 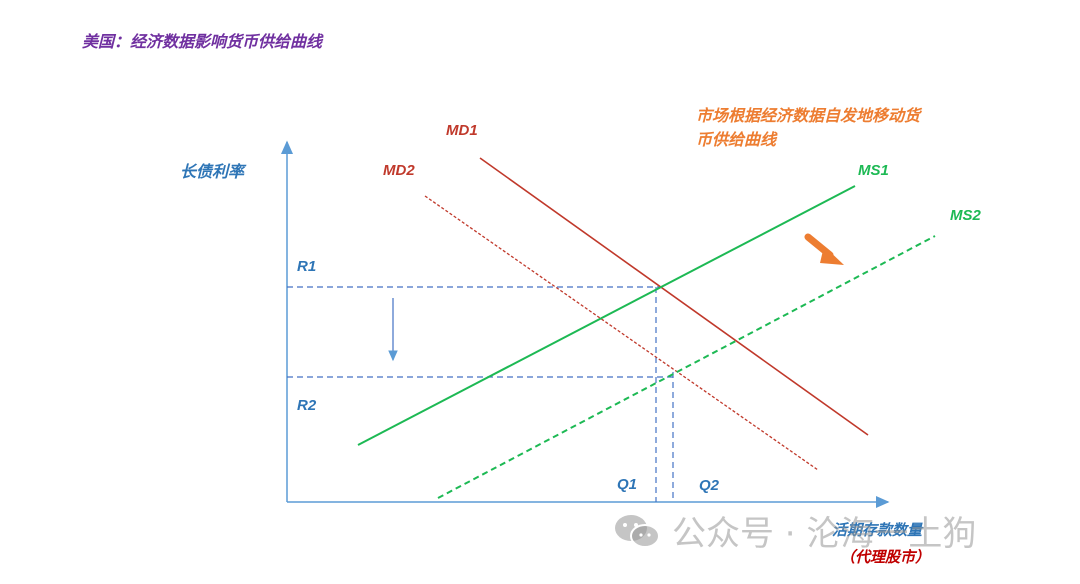 What do you see at coordinates (462, 130) in the screenshot?
I see `md1-label: MD1` at bounding box center [462, 130].